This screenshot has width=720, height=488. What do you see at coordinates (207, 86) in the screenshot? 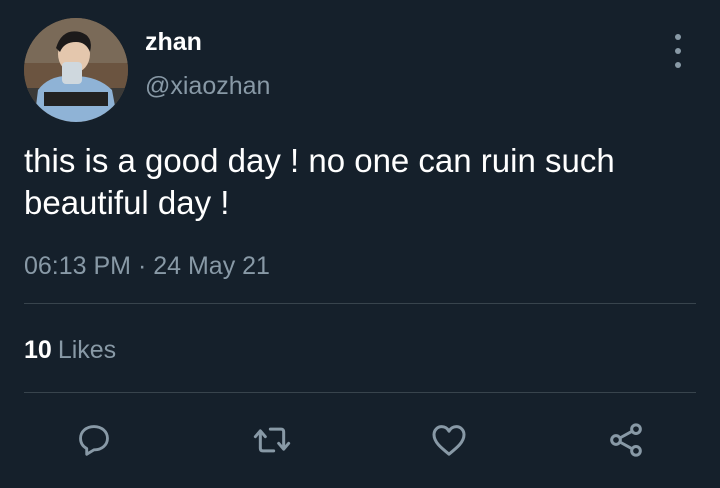
I see `user-handle: @xiaozhan` at bounding box center [207, 86].